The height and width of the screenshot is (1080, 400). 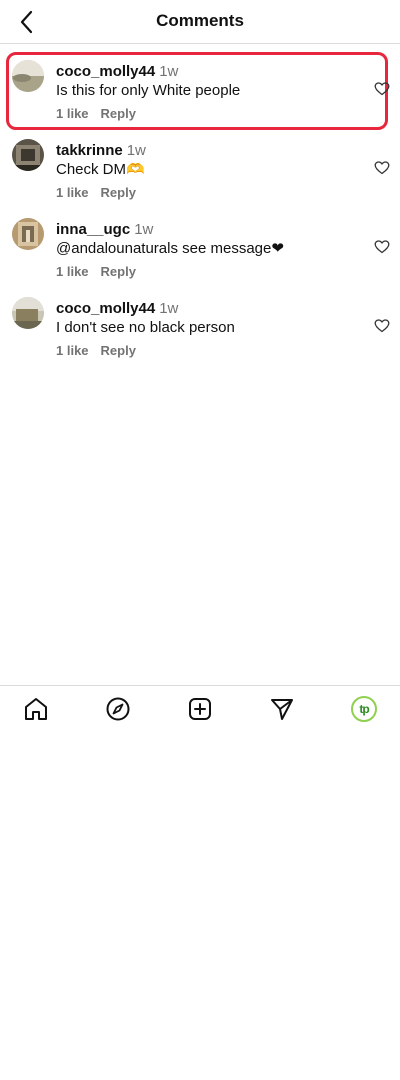 I want to click on header: Comments, so click(x=200, y=22).